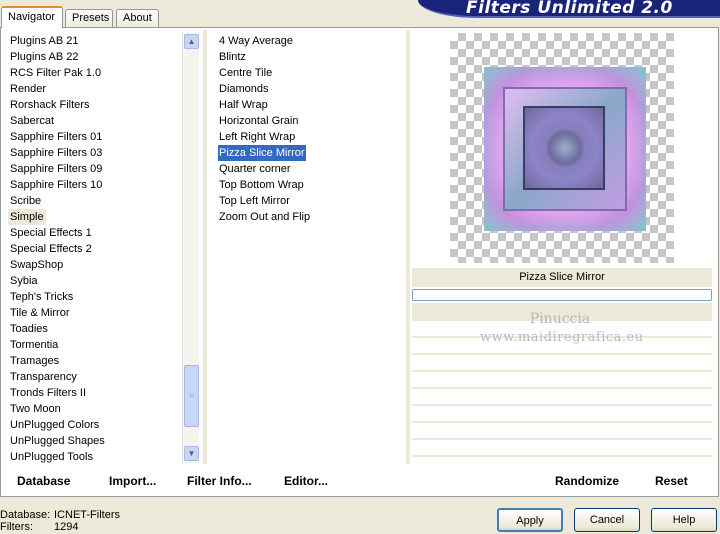  What do you see at coordinates (89, 18) in the screenshot?
I see `tab-presets: Presets` at bounding box center [89, 18].